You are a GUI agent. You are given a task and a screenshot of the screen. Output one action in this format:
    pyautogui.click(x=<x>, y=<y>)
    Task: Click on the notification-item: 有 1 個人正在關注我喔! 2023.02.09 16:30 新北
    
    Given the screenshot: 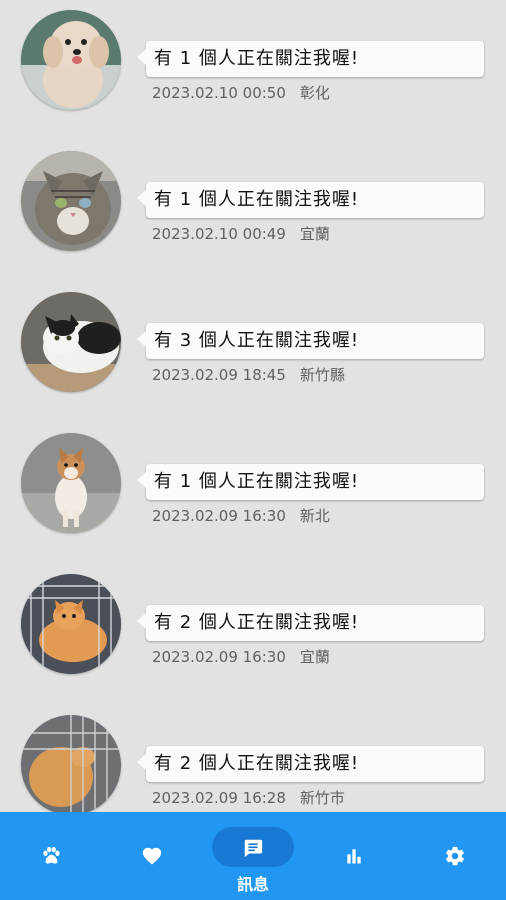 What is the action you would take?
    pyautogui.click(x=253, y=488)
    